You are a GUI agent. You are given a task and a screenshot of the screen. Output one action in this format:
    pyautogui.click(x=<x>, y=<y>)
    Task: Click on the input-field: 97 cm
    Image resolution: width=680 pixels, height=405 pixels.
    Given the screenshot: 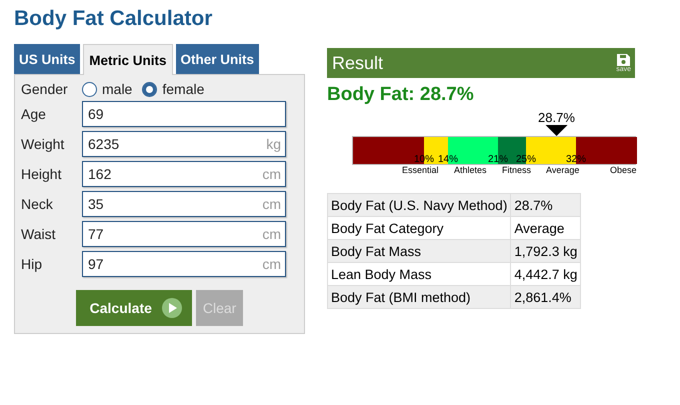 What is the action you would take?
    pyautogui.click(x=184, y=264)
    